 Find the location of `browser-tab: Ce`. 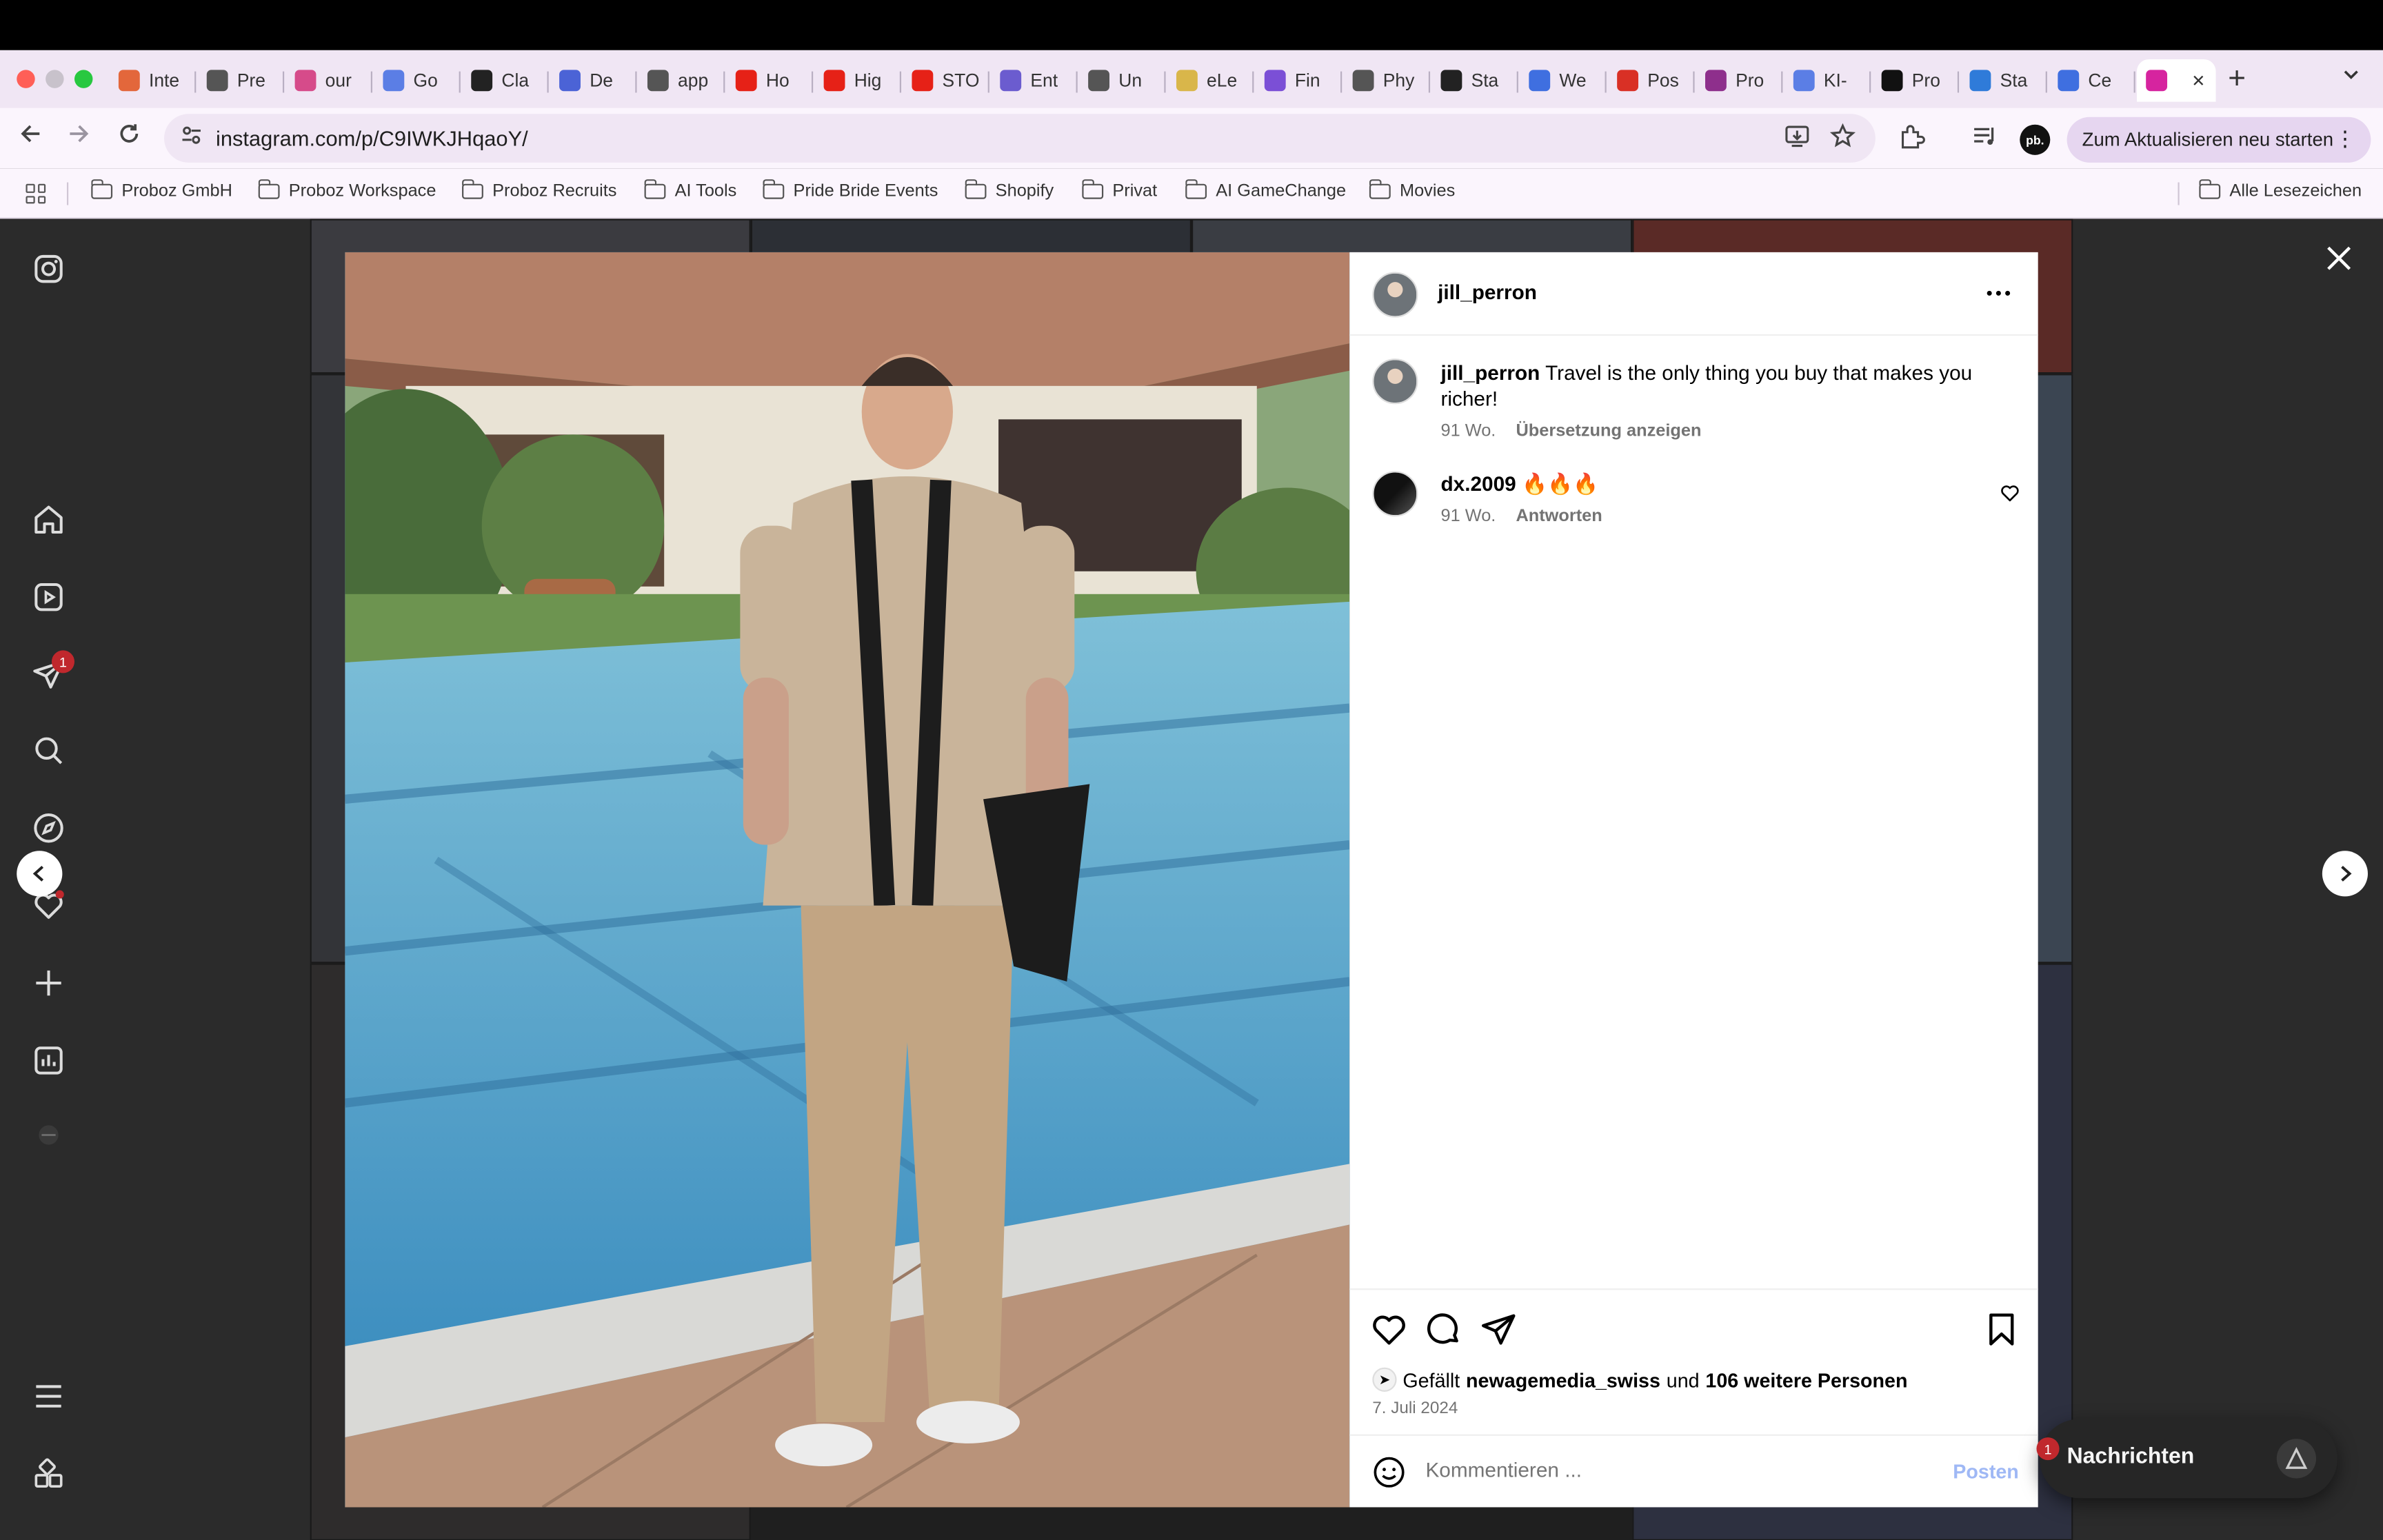

browser-tab: Ce is located at coordinates (2090, 81).